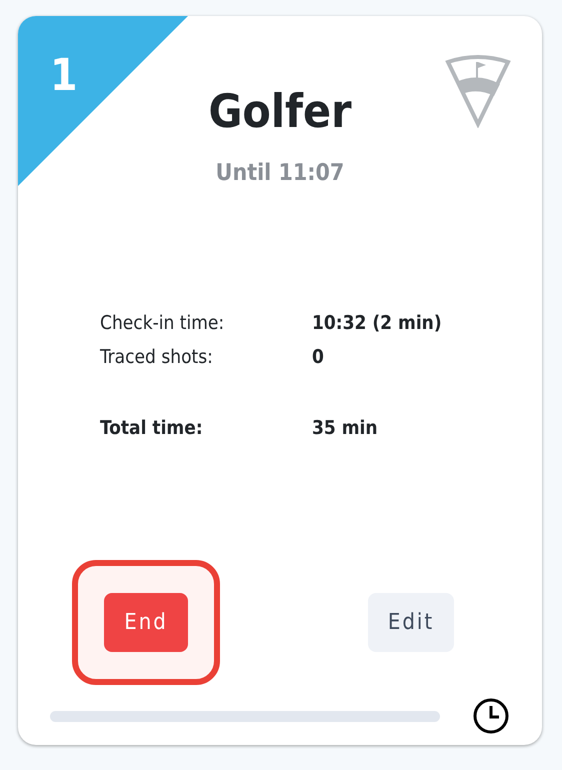  Describe the element at coordinates (318, 357) in the screenshot. I see `detail-value: 0` at that location.